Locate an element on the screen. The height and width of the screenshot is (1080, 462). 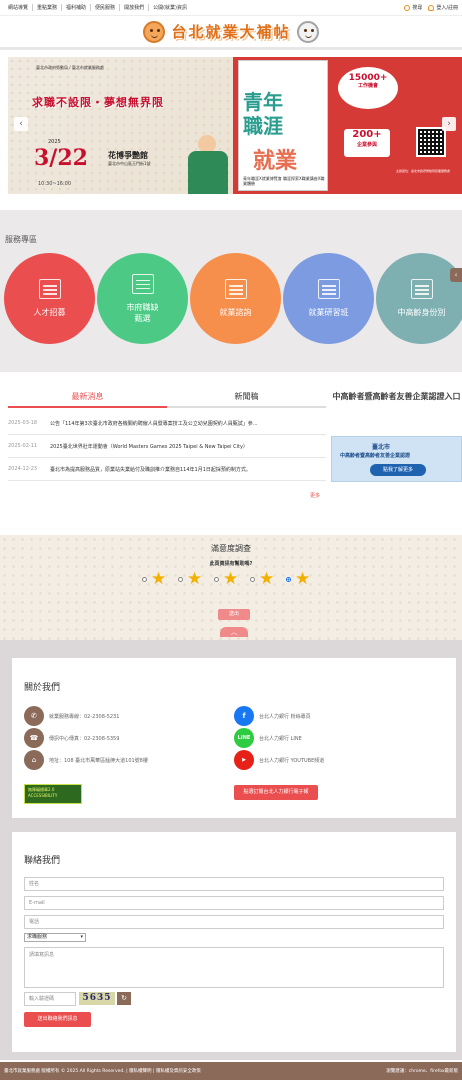
nav-link-public-info: 公開(就業)資訊 is located at coordinates (170, 7).